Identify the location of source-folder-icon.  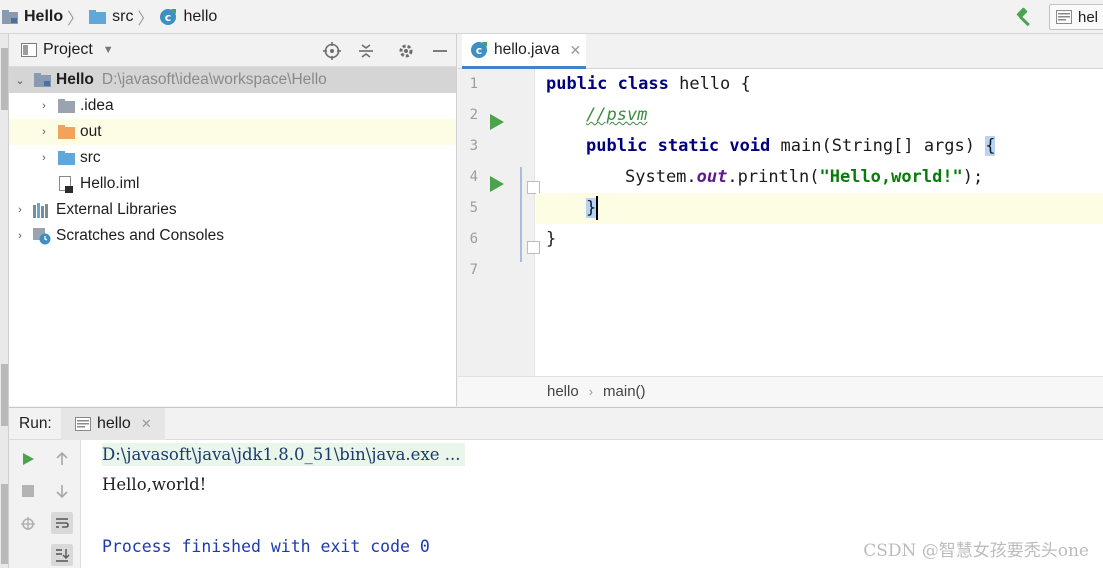
(98, 16).